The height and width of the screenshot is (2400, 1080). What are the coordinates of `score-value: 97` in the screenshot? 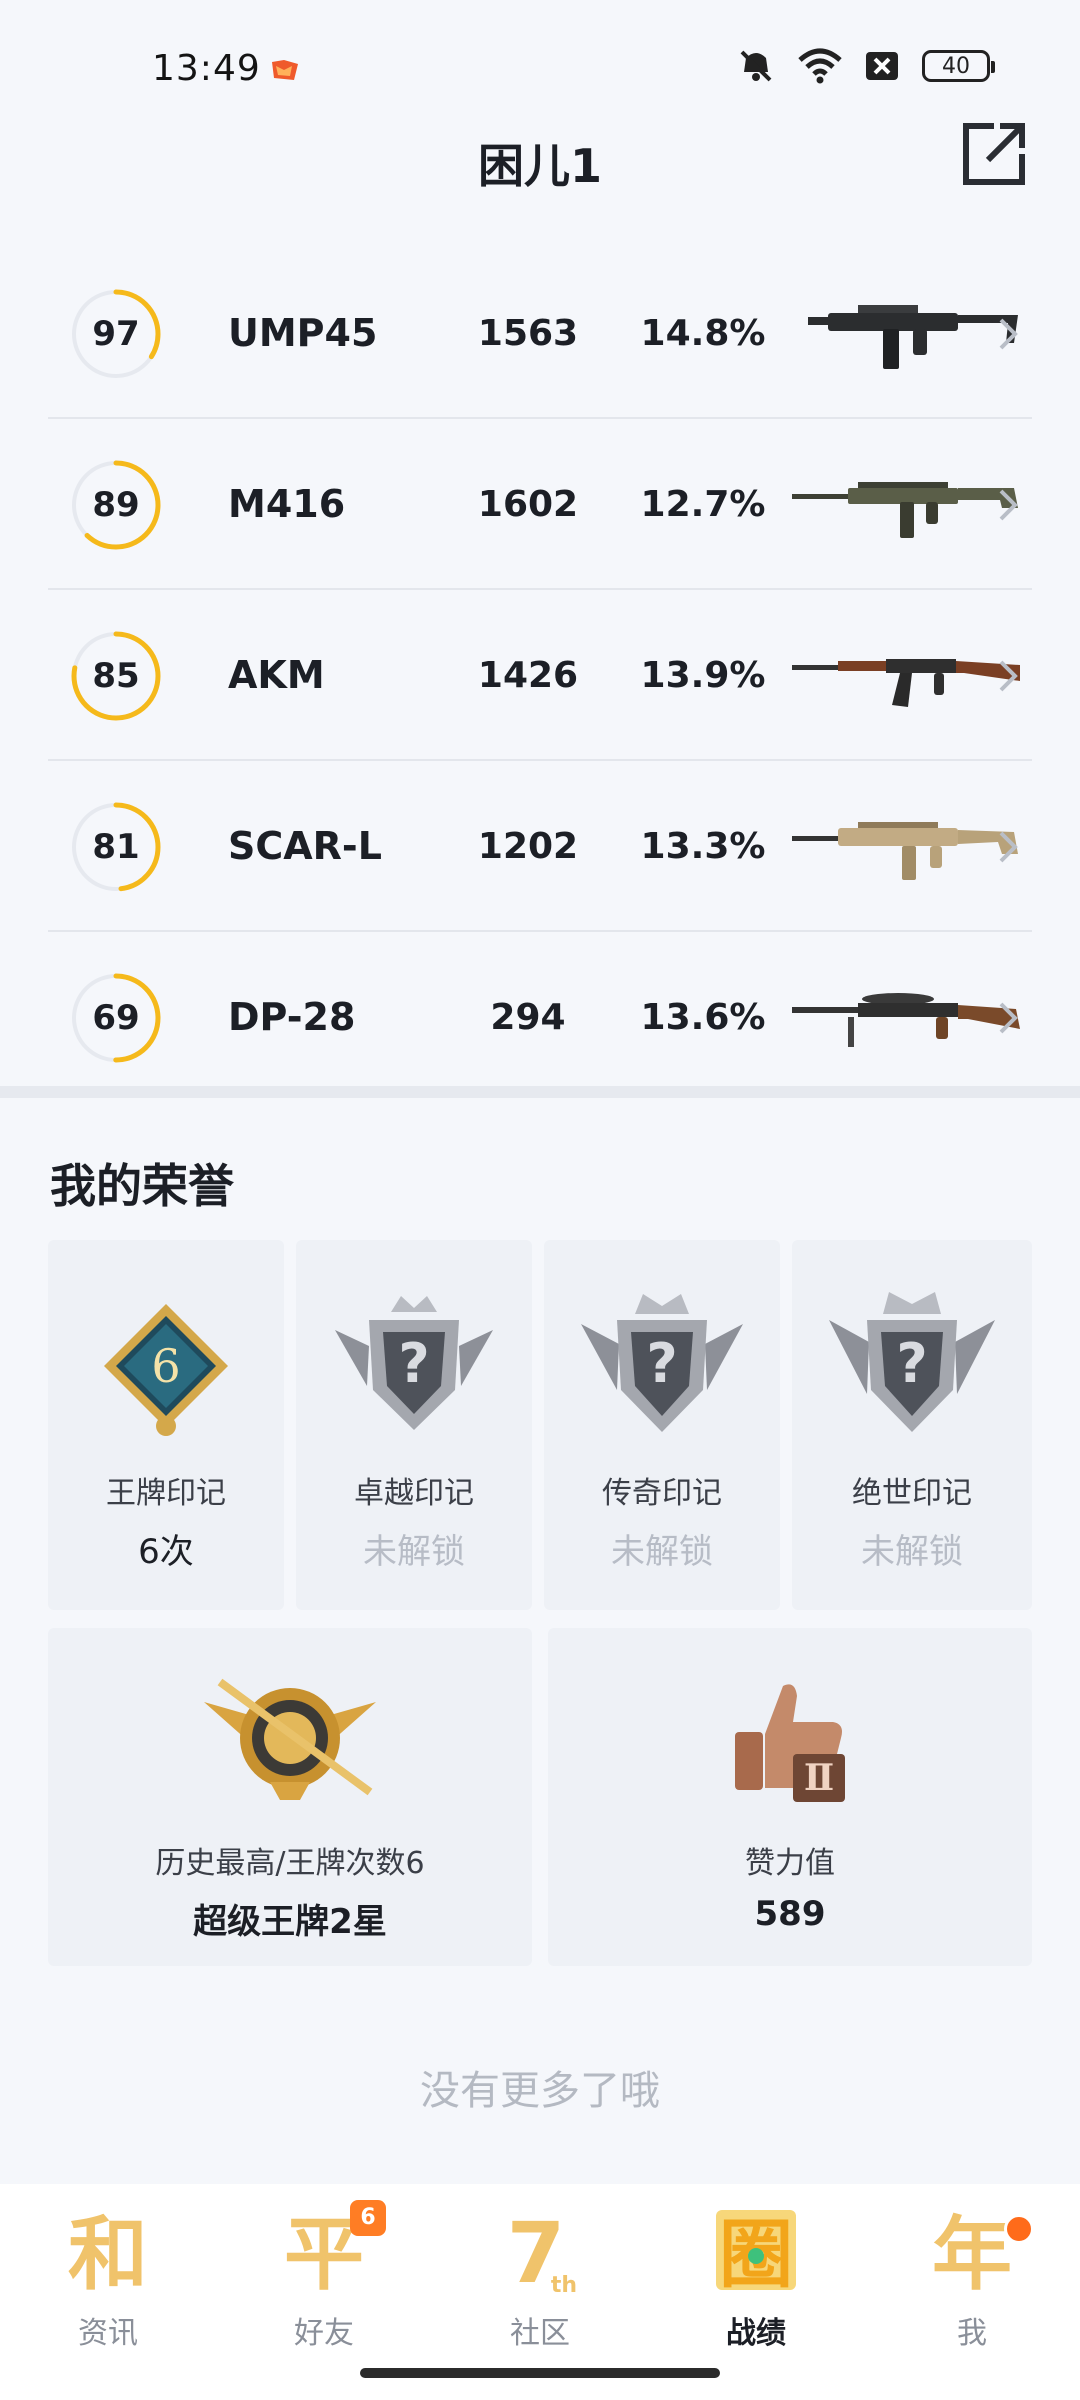 It's located at (116, 334).